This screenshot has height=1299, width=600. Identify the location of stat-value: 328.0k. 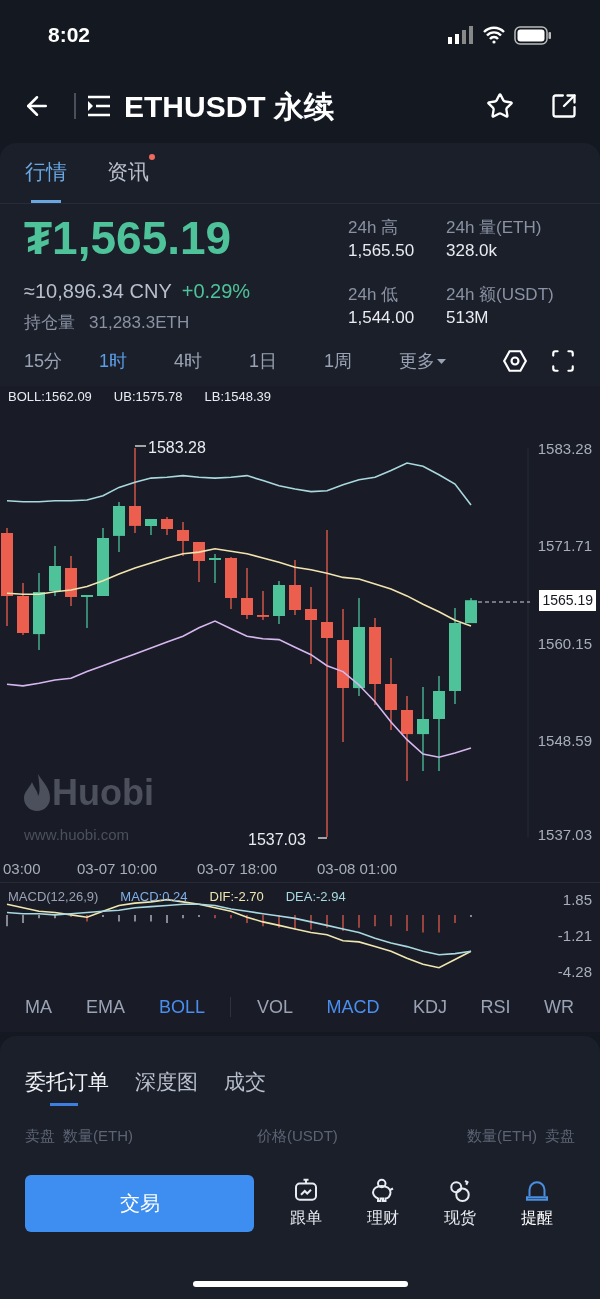
(472, 251).